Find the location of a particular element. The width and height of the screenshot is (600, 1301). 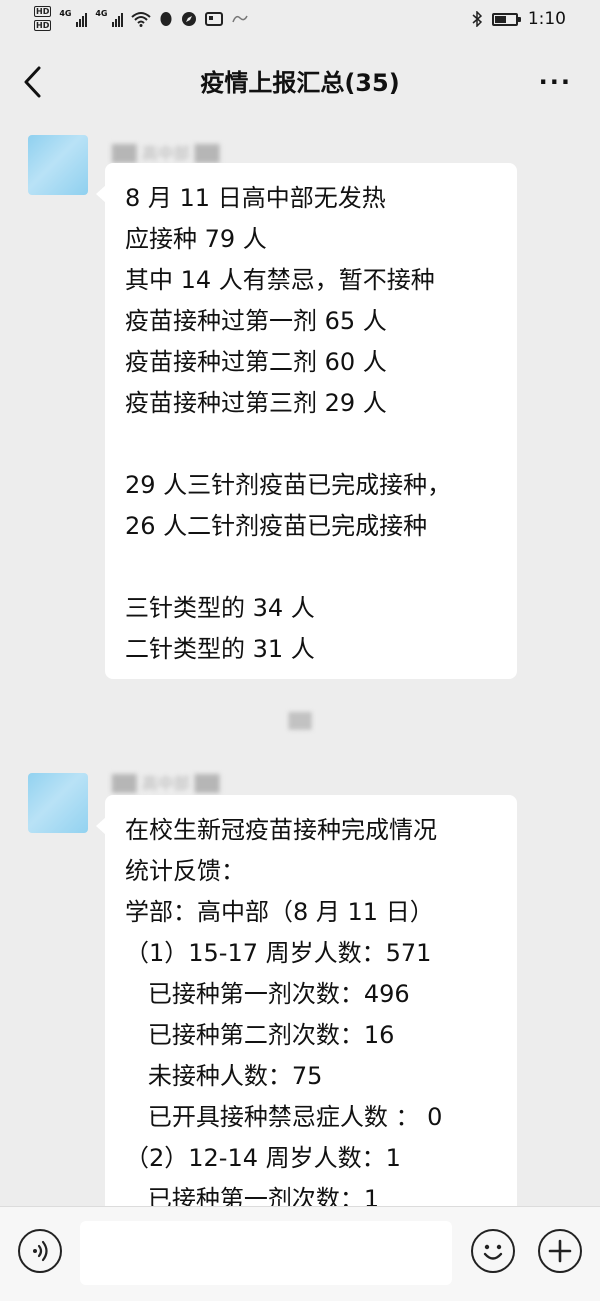

input-bar is located at coordinates (300, 1253).